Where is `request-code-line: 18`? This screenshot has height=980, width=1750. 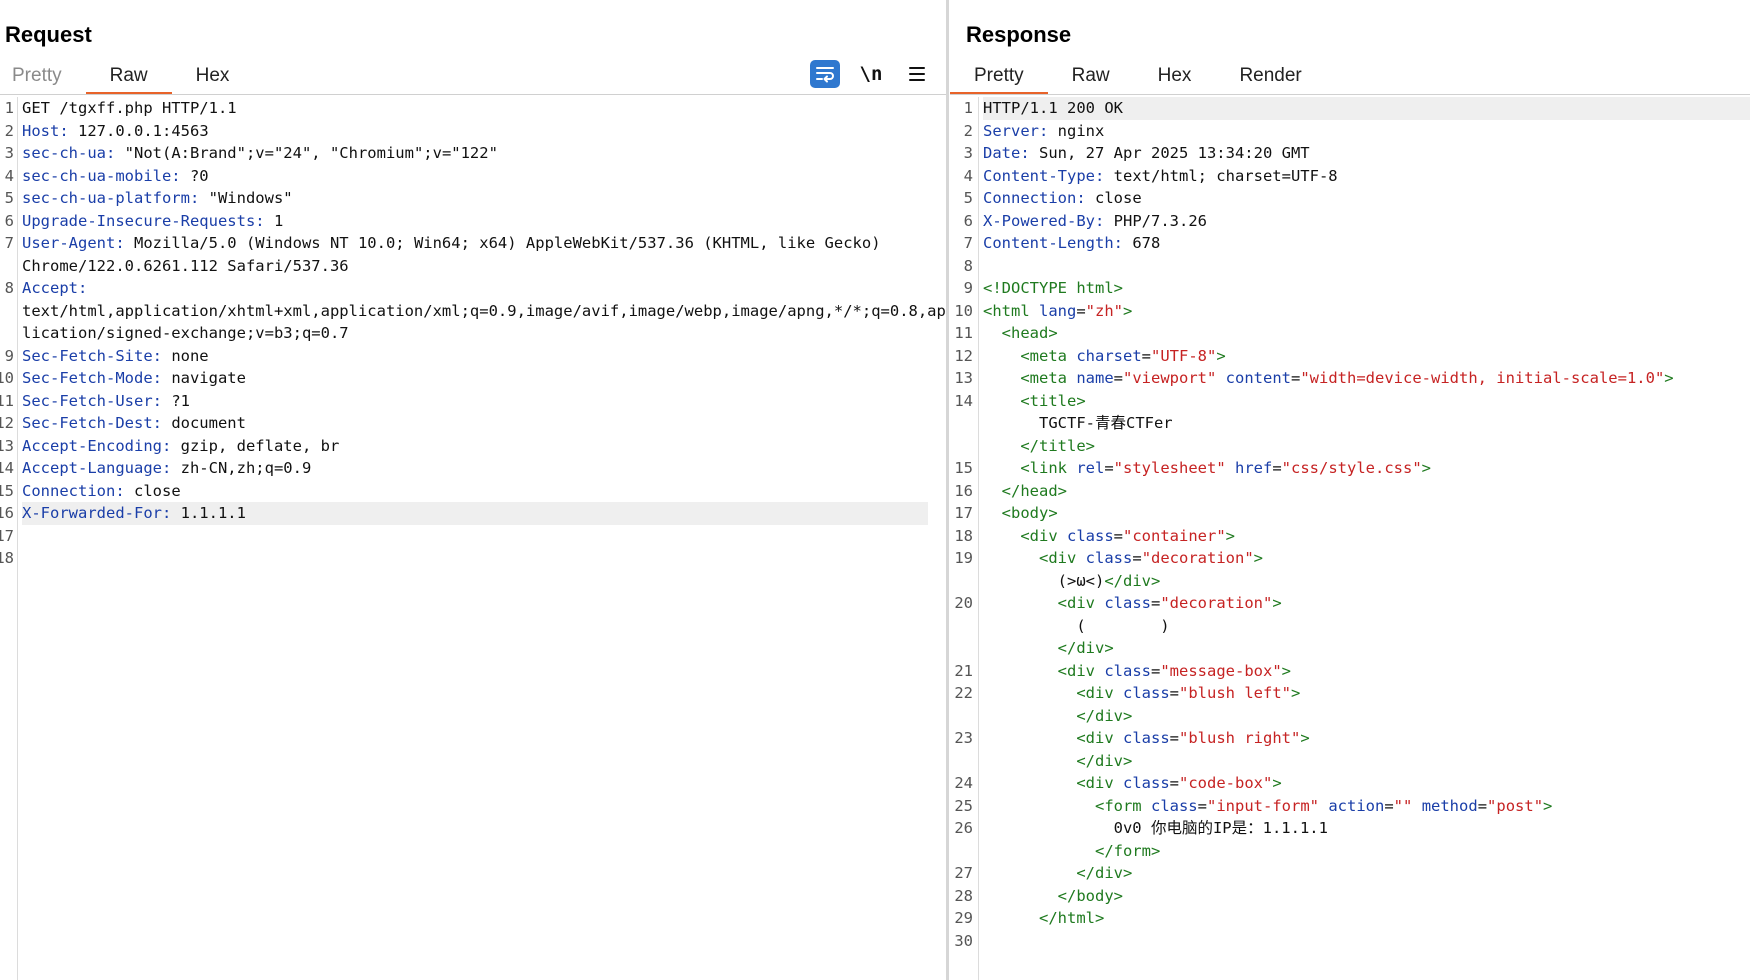 request-code-line: 18 is located at coordinates (473, 558).